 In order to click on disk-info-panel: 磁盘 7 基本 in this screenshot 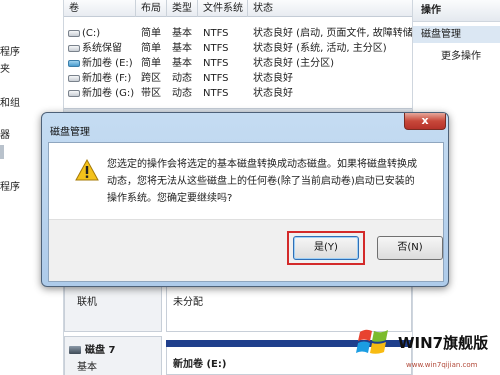, I will do `click(113, 355)`.